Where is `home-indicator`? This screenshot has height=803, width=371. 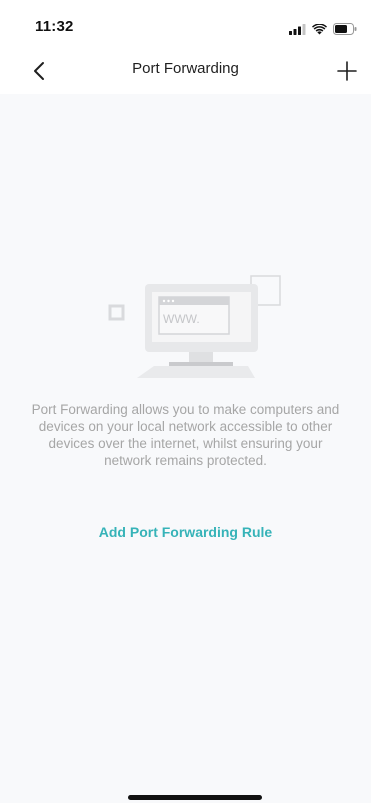
home-indicator is located at coordinates (195, 797).